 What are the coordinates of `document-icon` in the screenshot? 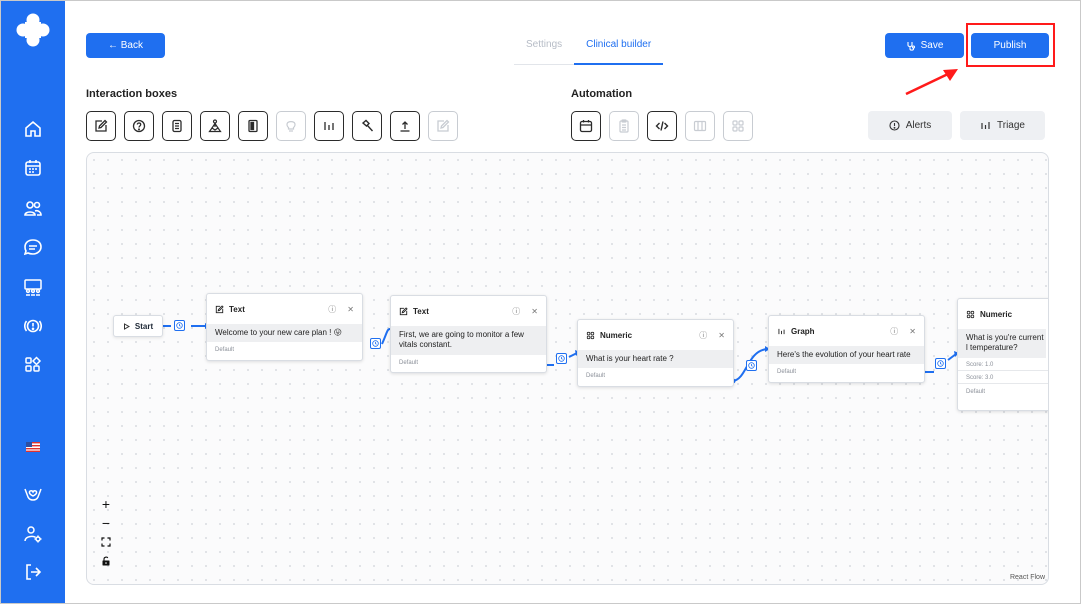 It's located at (177, 126).